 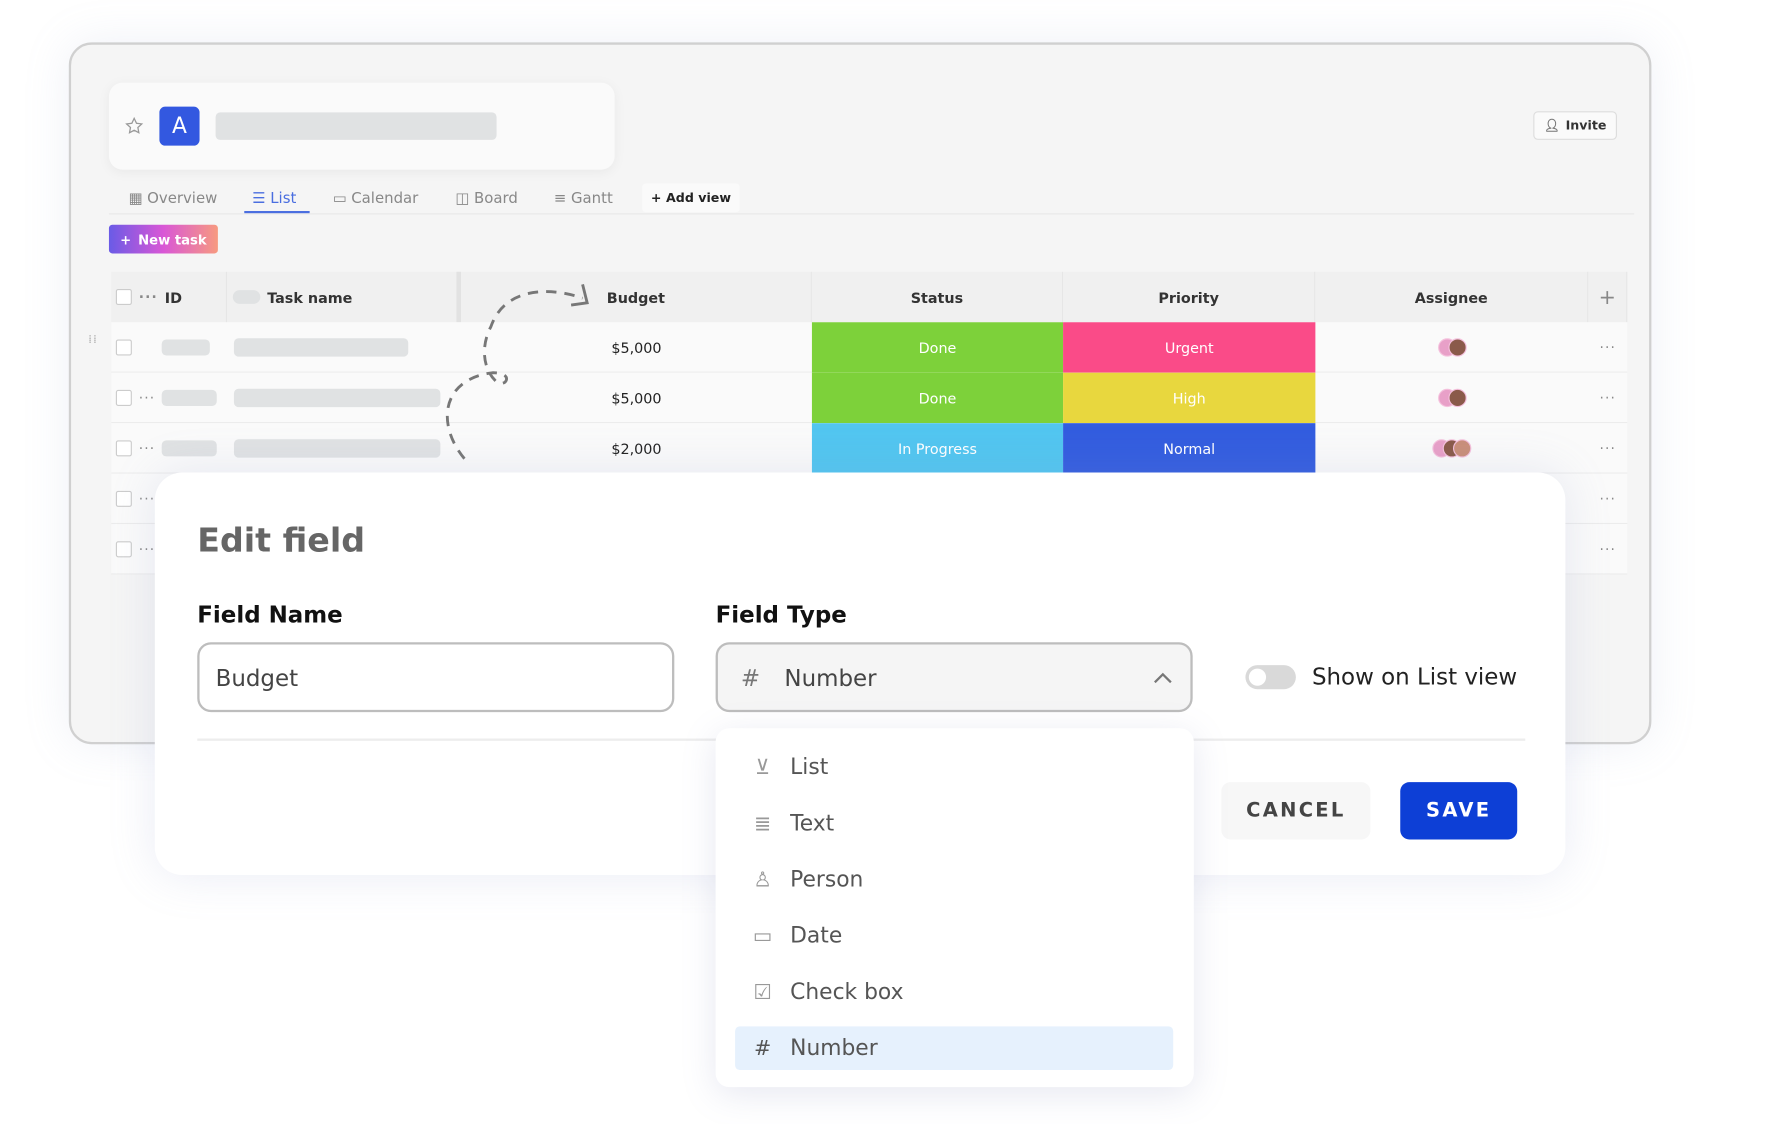 I want to click on new-task-button: + New task, so click(x=163, y=239).